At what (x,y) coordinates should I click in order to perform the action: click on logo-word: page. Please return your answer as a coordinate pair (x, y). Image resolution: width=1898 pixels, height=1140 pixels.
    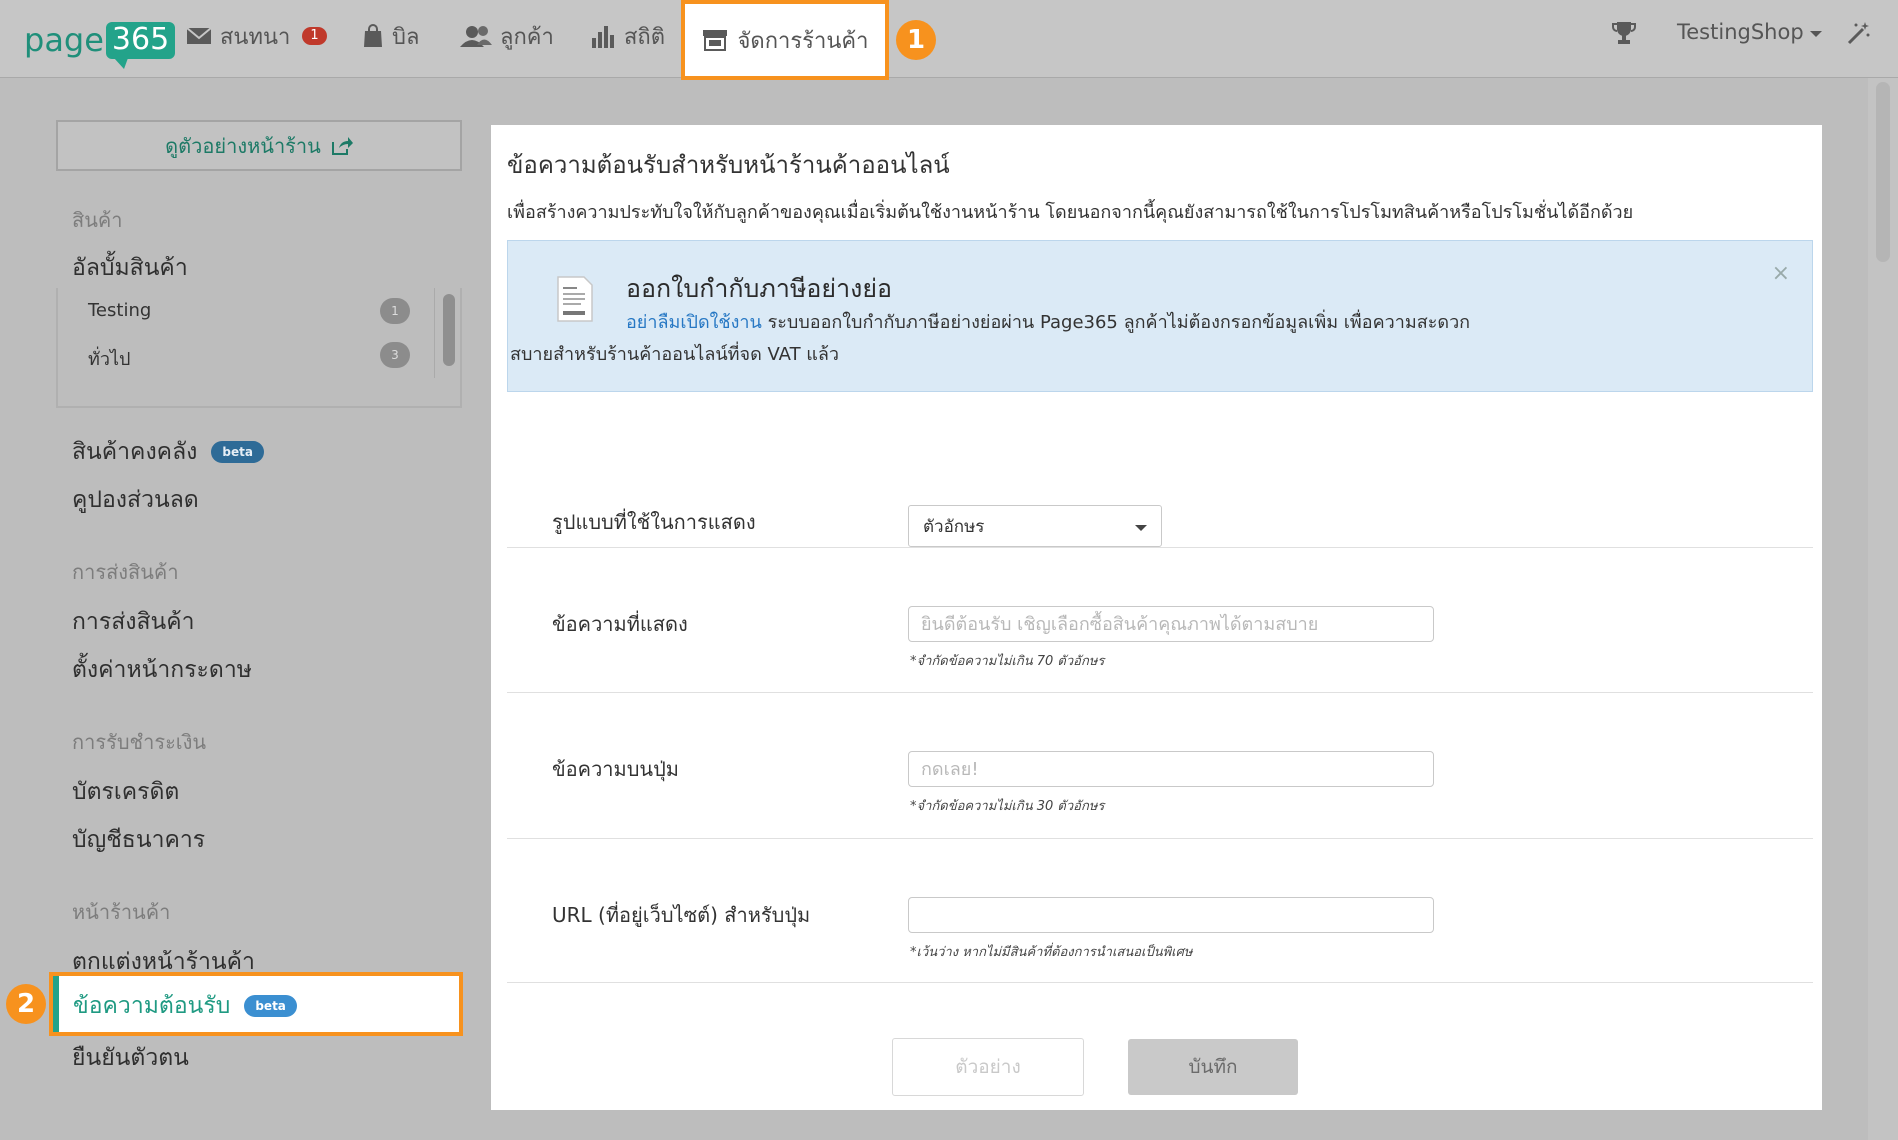
    Looking at the image, I should click on (64, 40).